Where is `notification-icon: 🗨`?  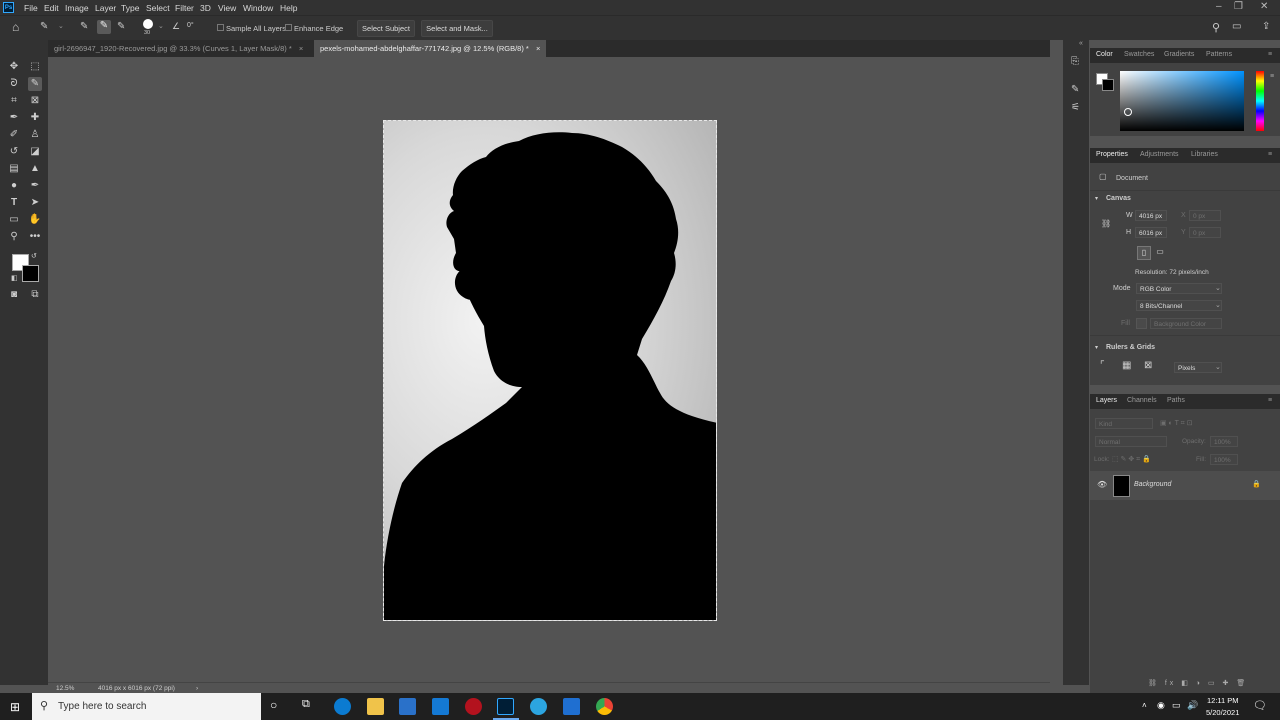 notification-icon: 🗨 is located at coordinates (1260, 705).